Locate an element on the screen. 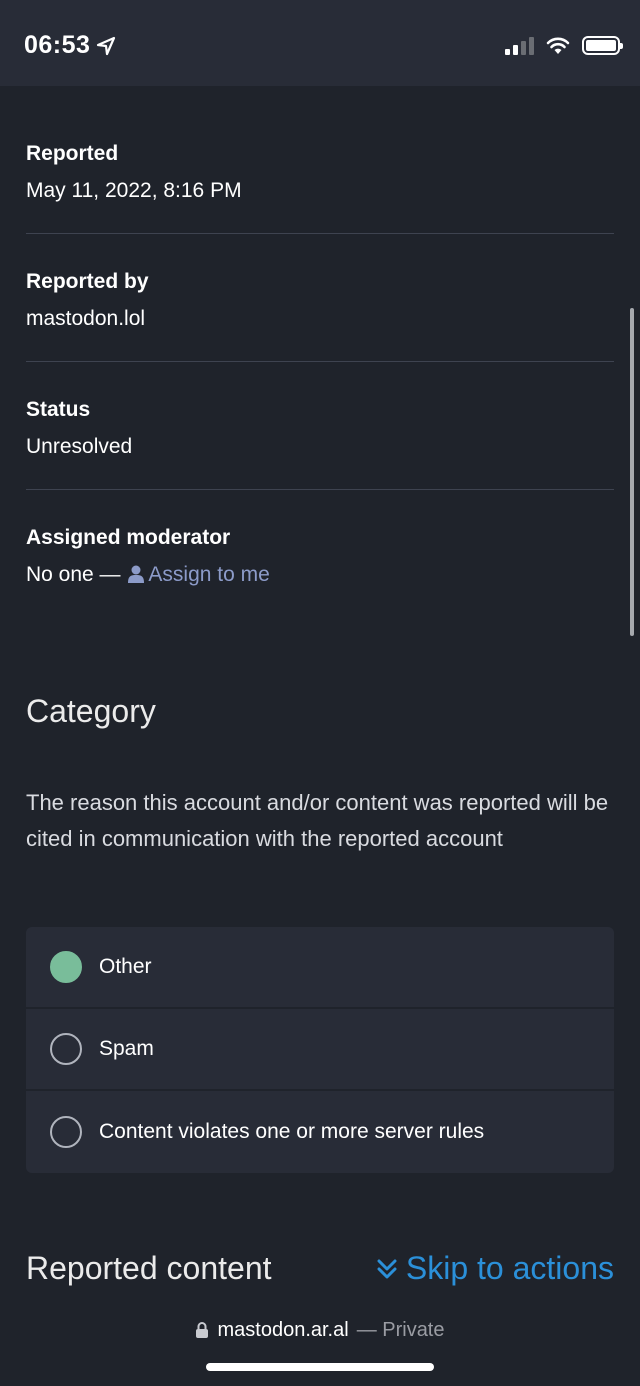 The width and height of the screenshot is (640, 1386). status-section: Status Unresolved is located at coordinates (320, 428).